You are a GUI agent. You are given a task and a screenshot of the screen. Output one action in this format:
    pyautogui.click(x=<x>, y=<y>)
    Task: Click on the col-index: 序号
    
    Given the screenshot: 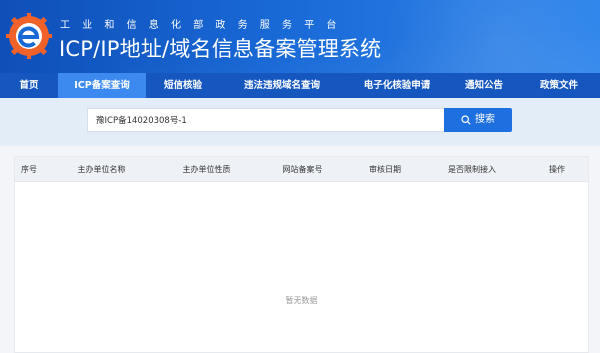 What is the action you would take?
    pyautogui.click(x=29, y=169)
    